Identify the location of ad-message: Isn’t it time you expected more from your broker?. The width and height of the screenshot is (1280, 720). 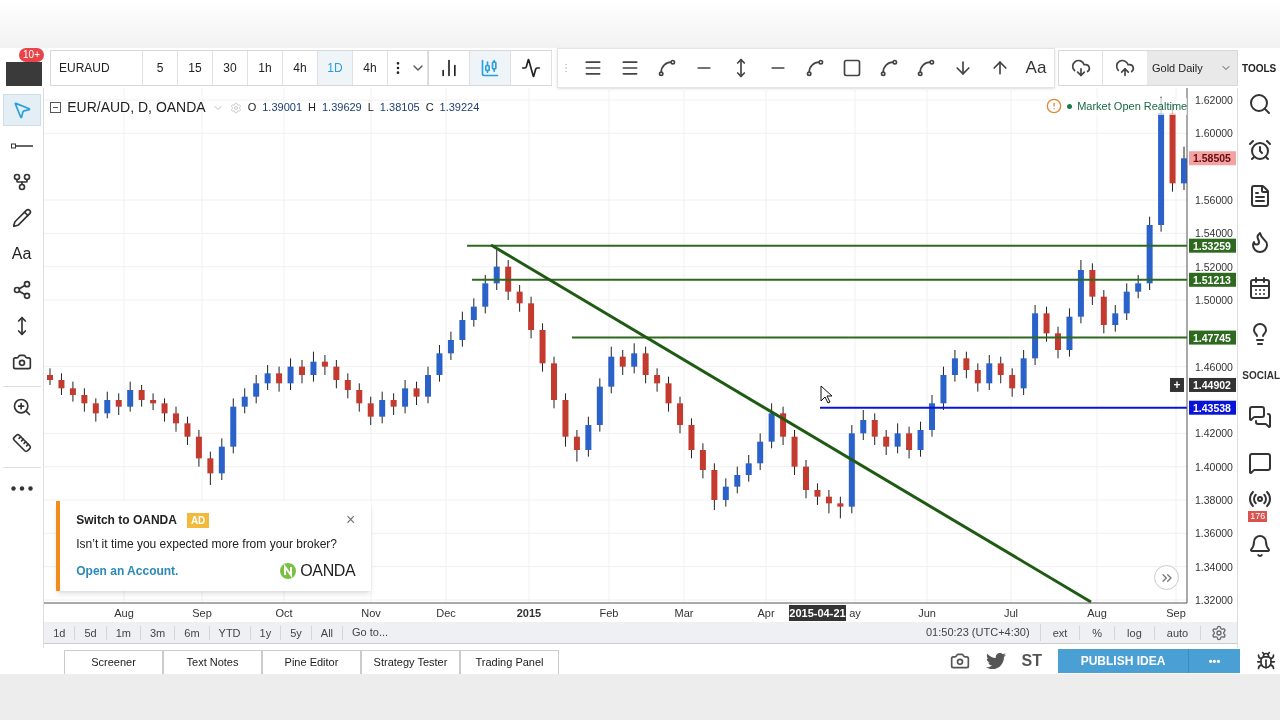
(207, 544).